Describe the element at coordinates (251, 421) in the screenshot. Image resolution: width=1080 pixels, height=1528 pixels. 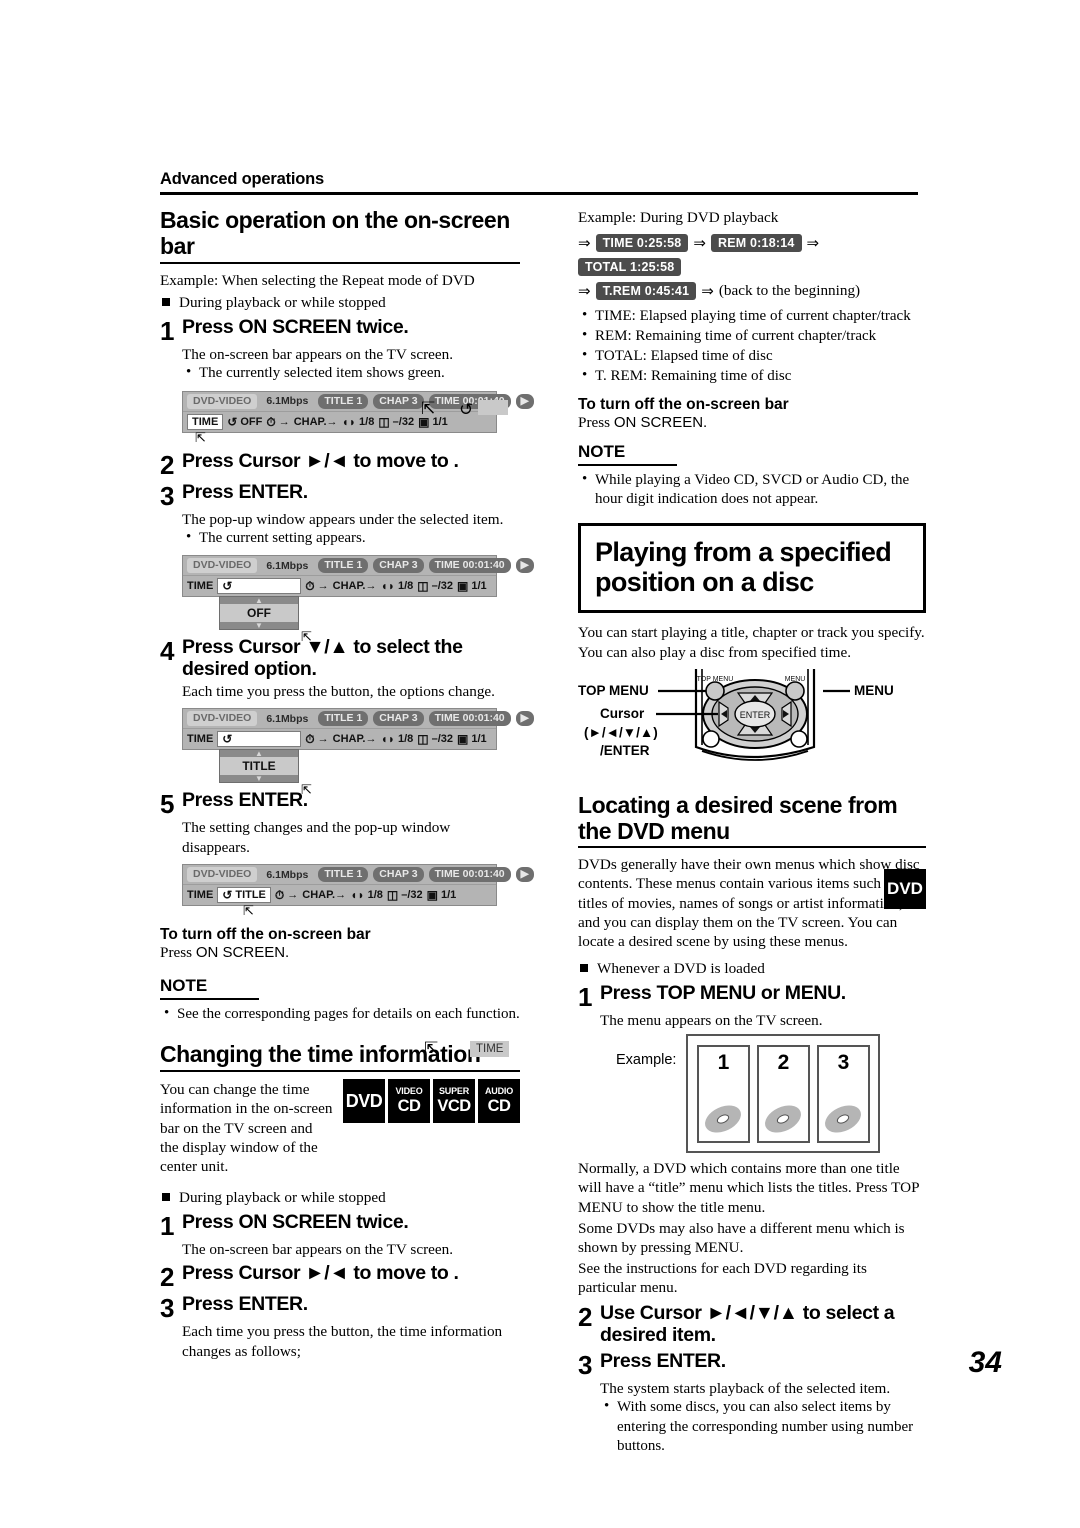
I see `osb-repeat-value: OFF` at that location.